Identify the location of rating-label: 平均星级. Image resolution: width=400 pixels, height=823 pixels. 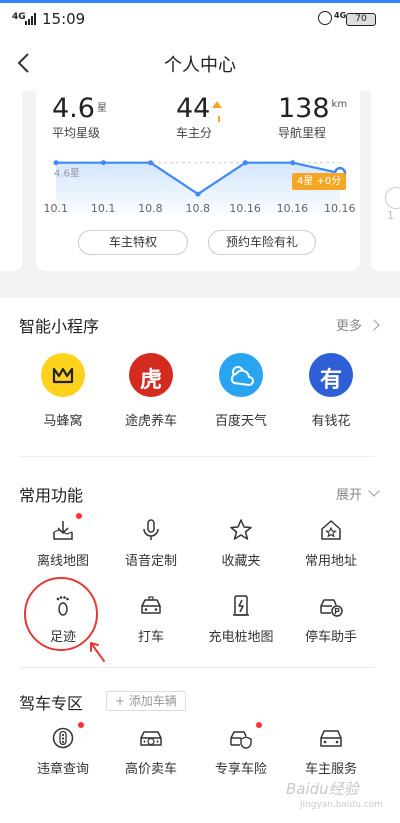
(76, 133).